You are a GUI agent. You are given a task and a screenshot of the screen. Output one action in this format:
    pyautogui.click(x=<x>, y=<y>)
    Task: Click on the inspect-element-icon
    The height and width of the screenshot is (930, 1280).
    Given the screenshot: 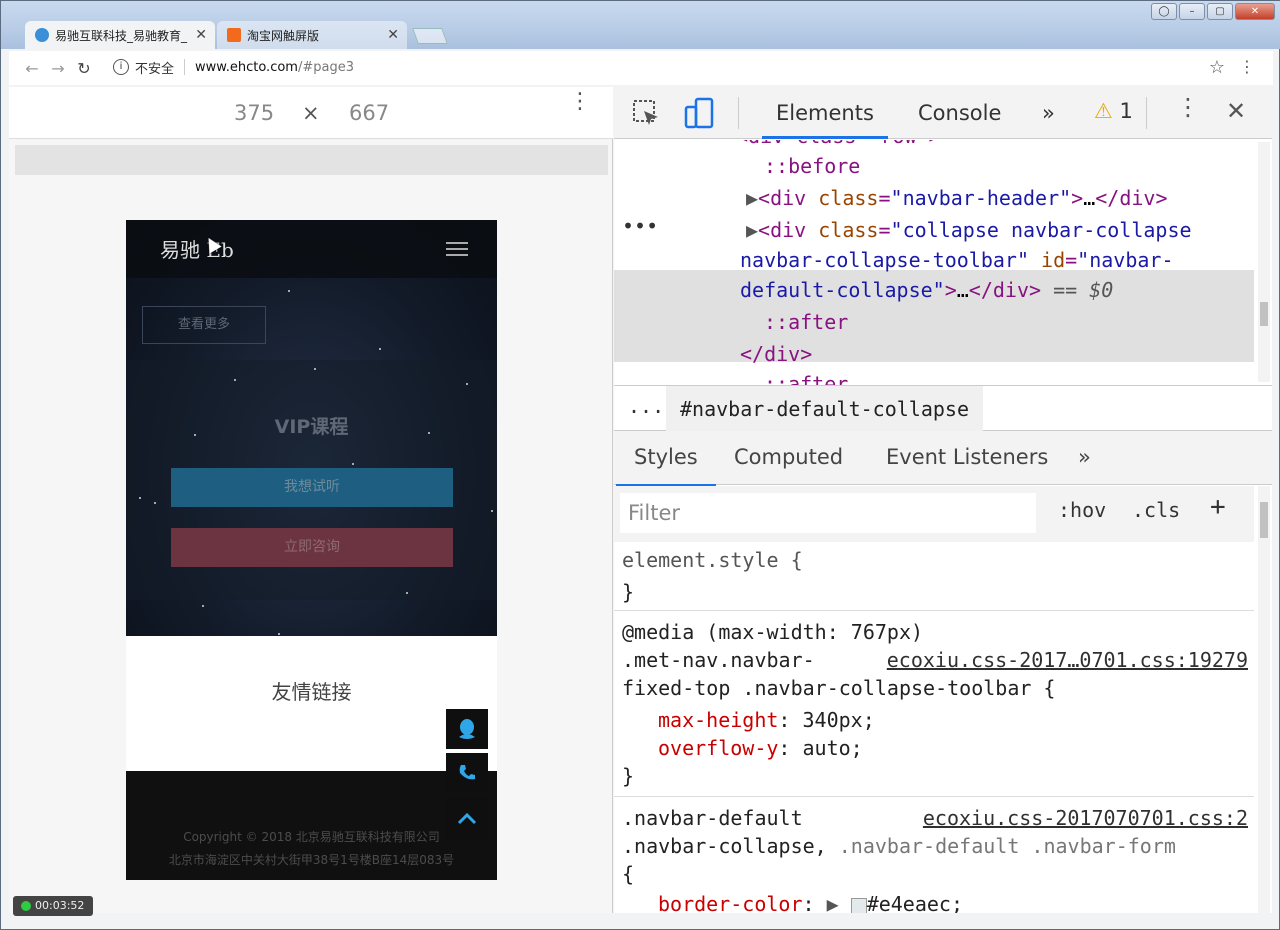 What is the action you would take?
    pyautogui.click(x=646, y=113)
    